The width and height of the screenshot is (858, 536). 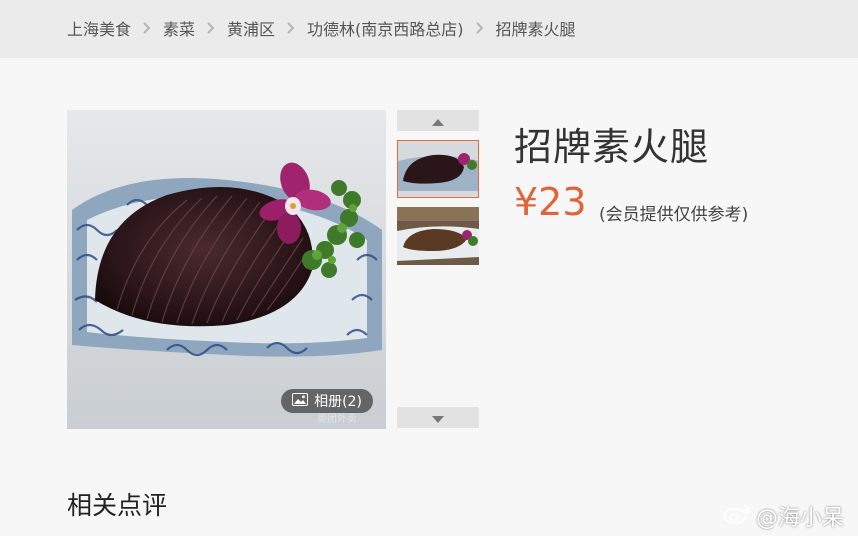 I want to click on arrow-up-icon, so click(x=438, y=120).